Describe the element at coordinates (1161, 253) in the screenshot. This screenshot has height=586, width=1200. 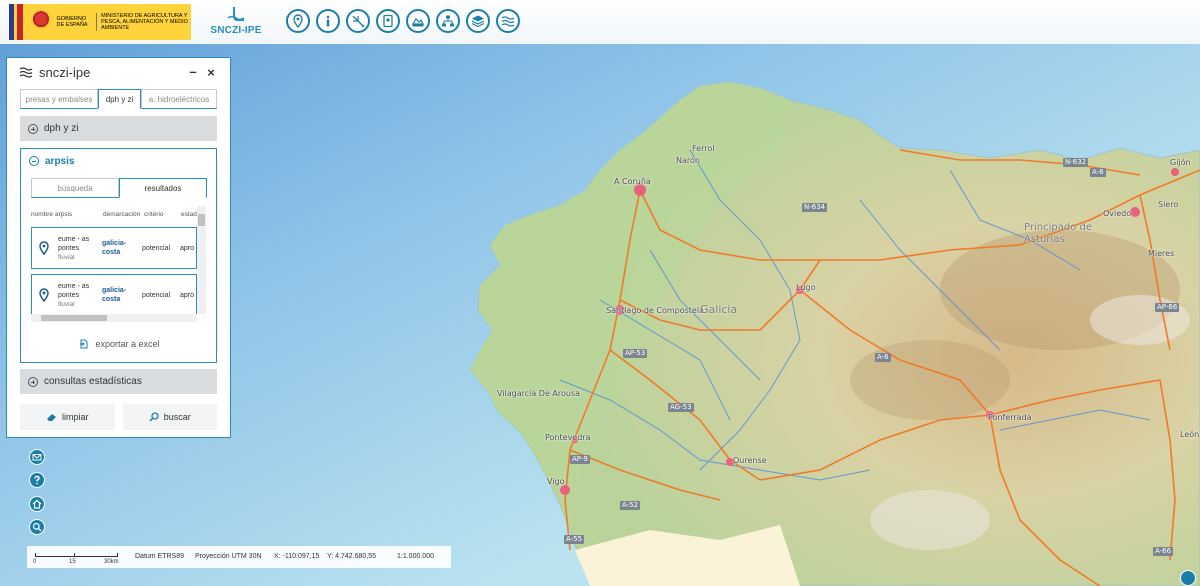
I see `place-label: Mieres` at that location.